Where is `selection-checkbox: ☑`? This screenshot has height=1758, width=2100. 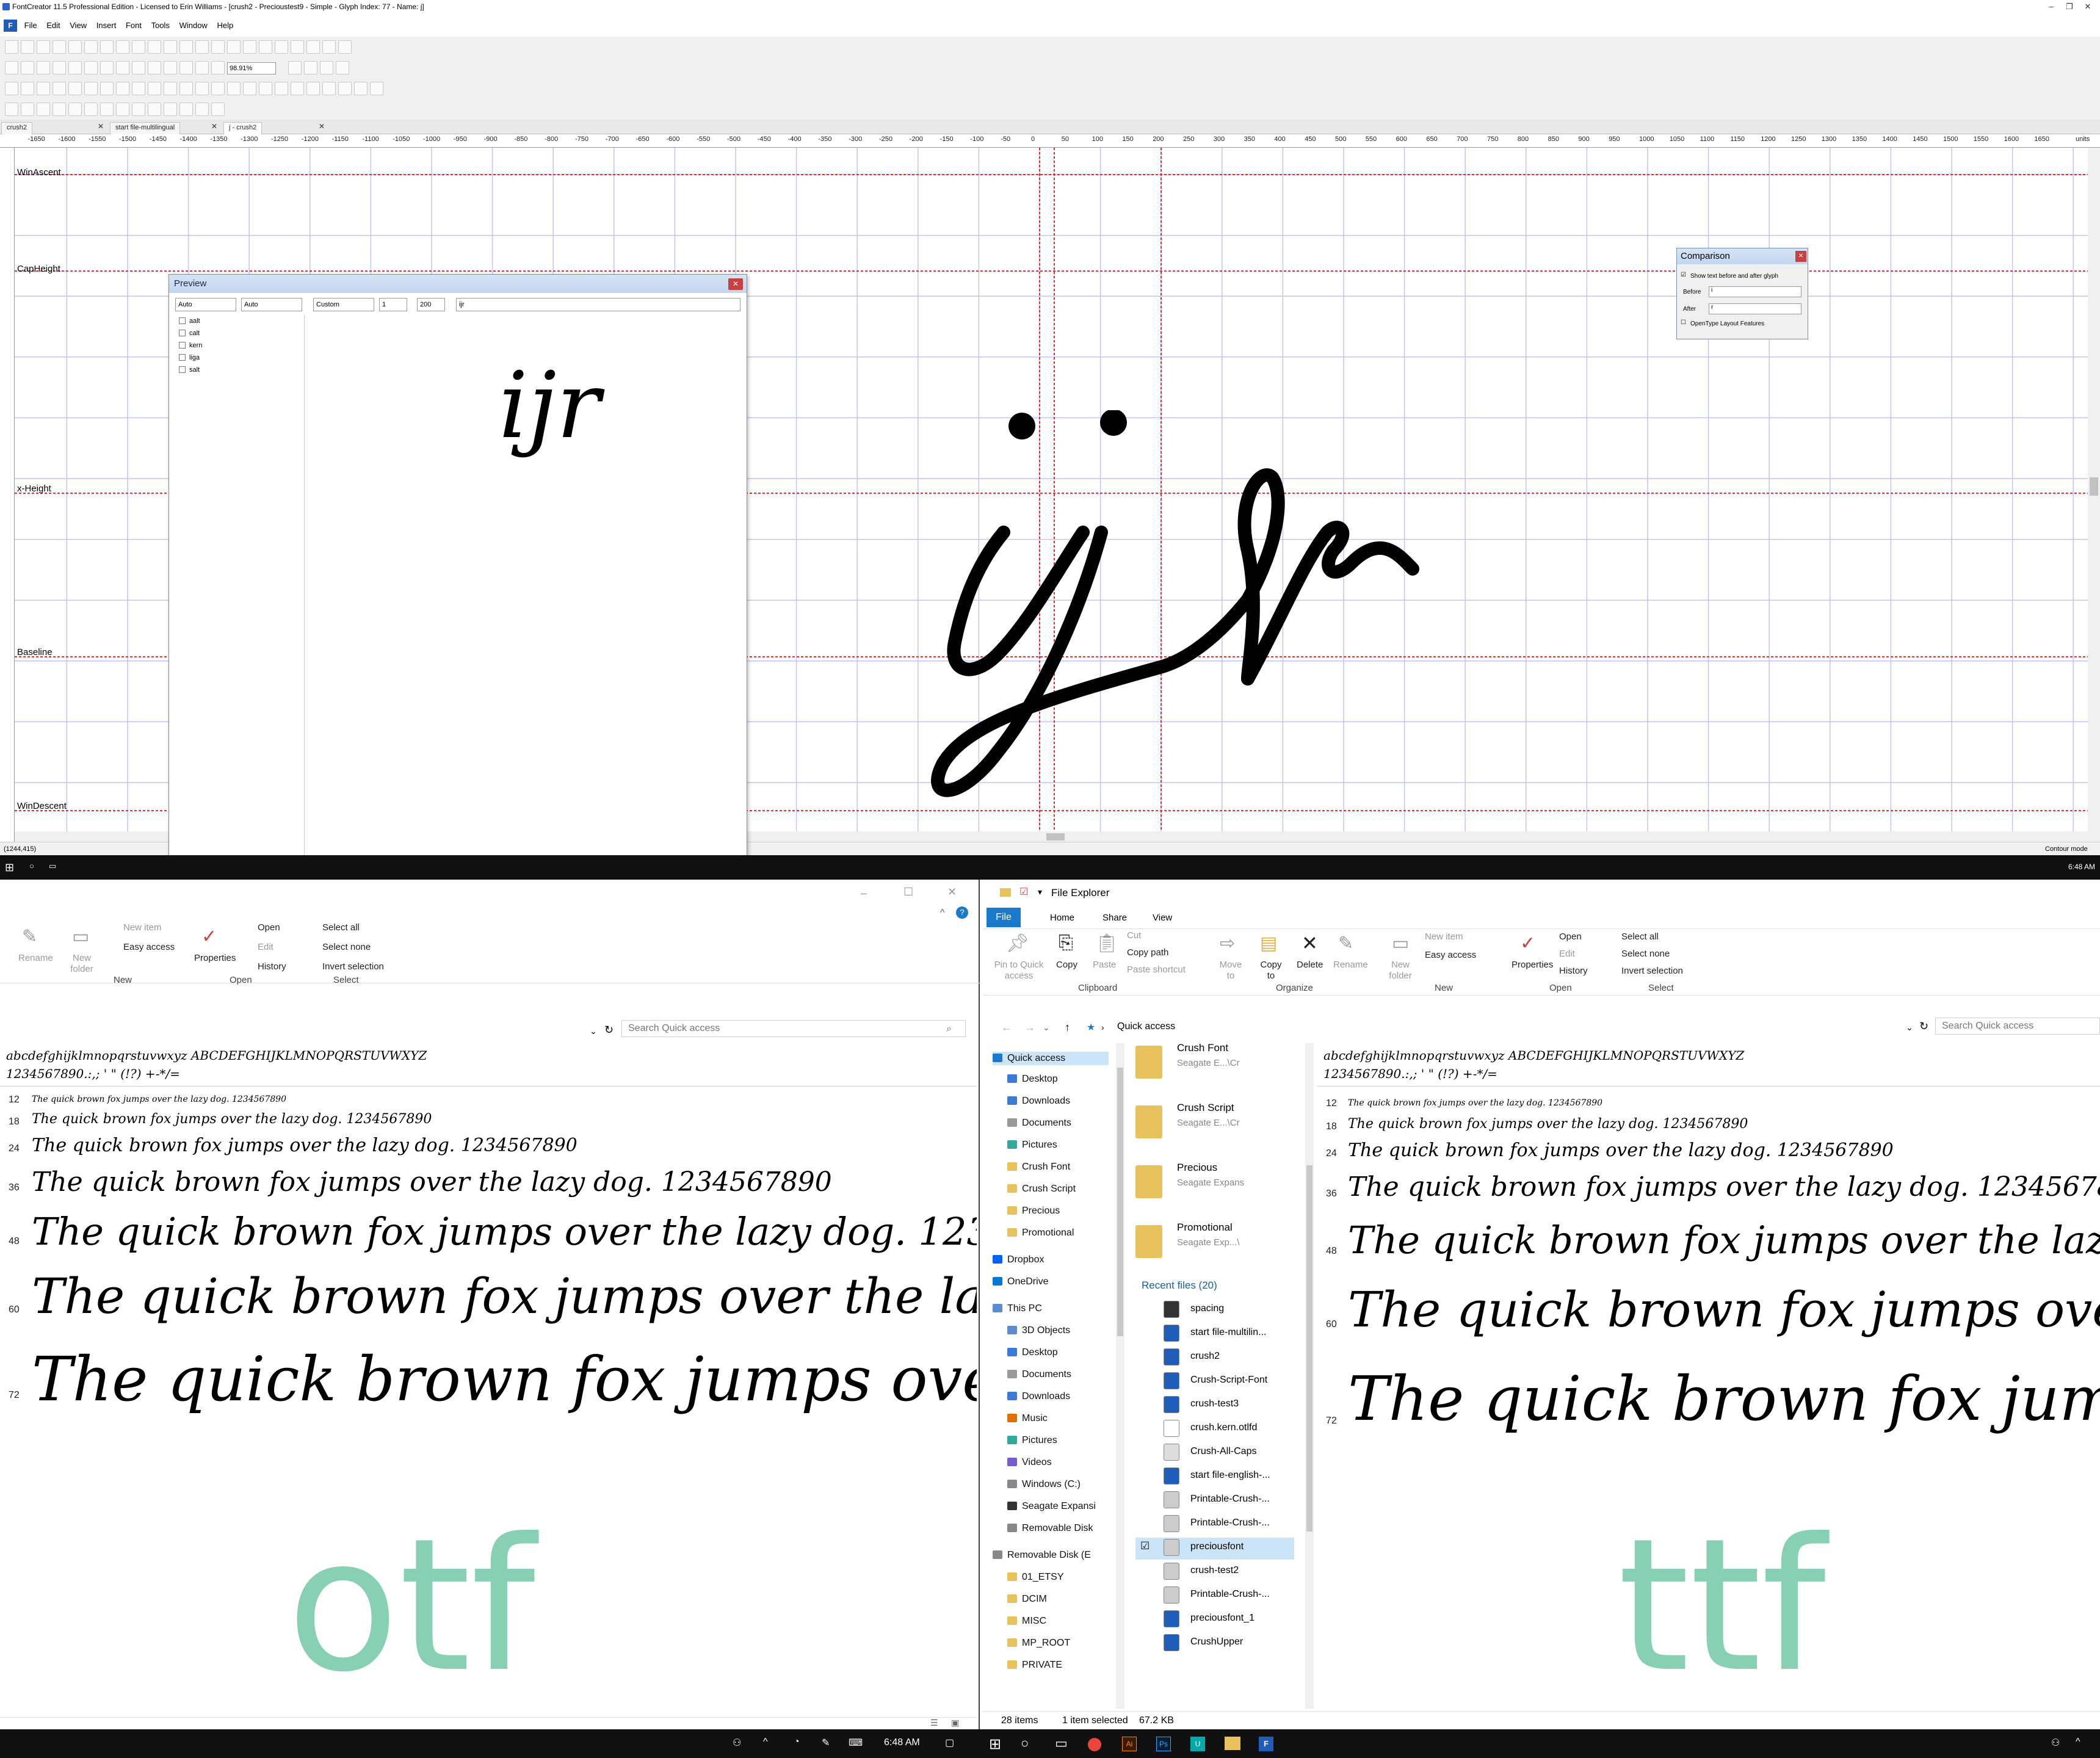
selection-checkbox: ☑ is located at coordinates (1145, 1546).